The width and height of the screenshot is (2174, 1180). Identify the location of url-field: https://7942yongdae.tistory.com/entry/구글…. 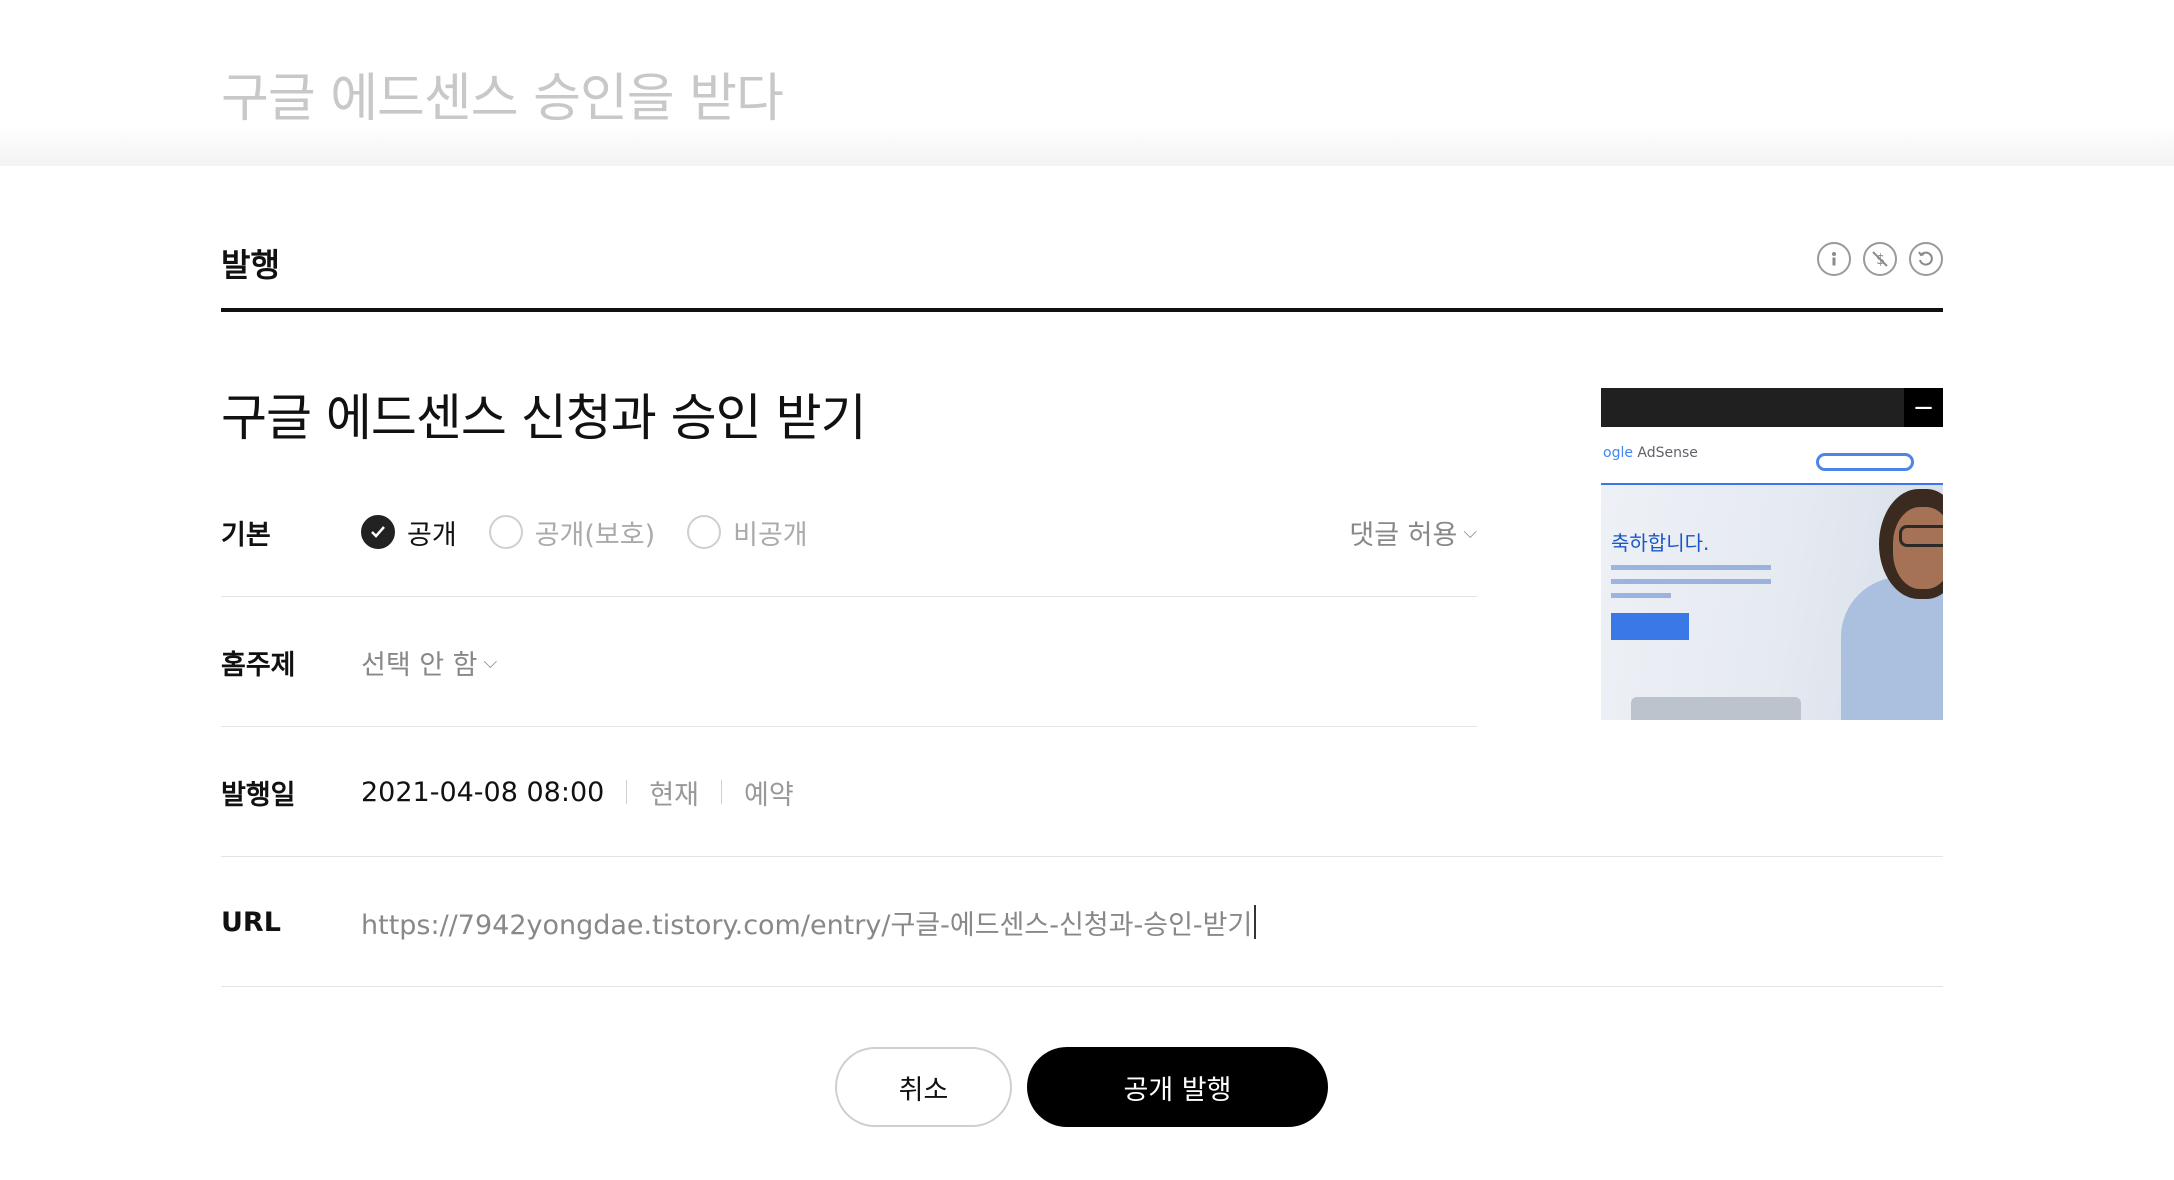
(809, 922).